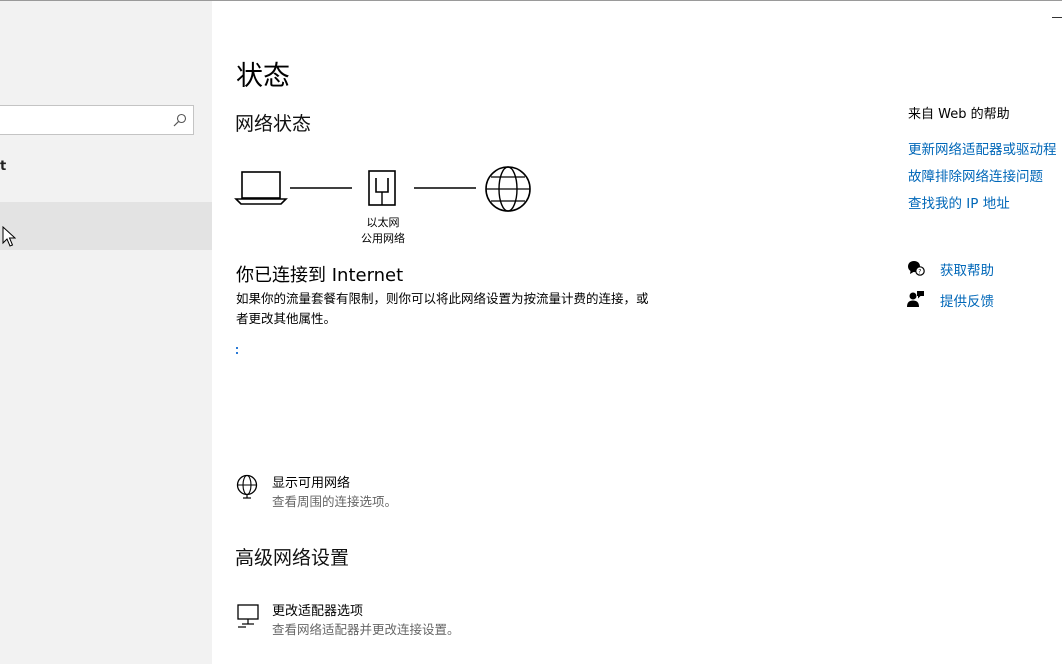 This screenshot has width=1062, height=664. What do you see at coordinates (383, 222) in the screenshot?
I see `adapter-name: 以太网` at bounding box center [383, 222].